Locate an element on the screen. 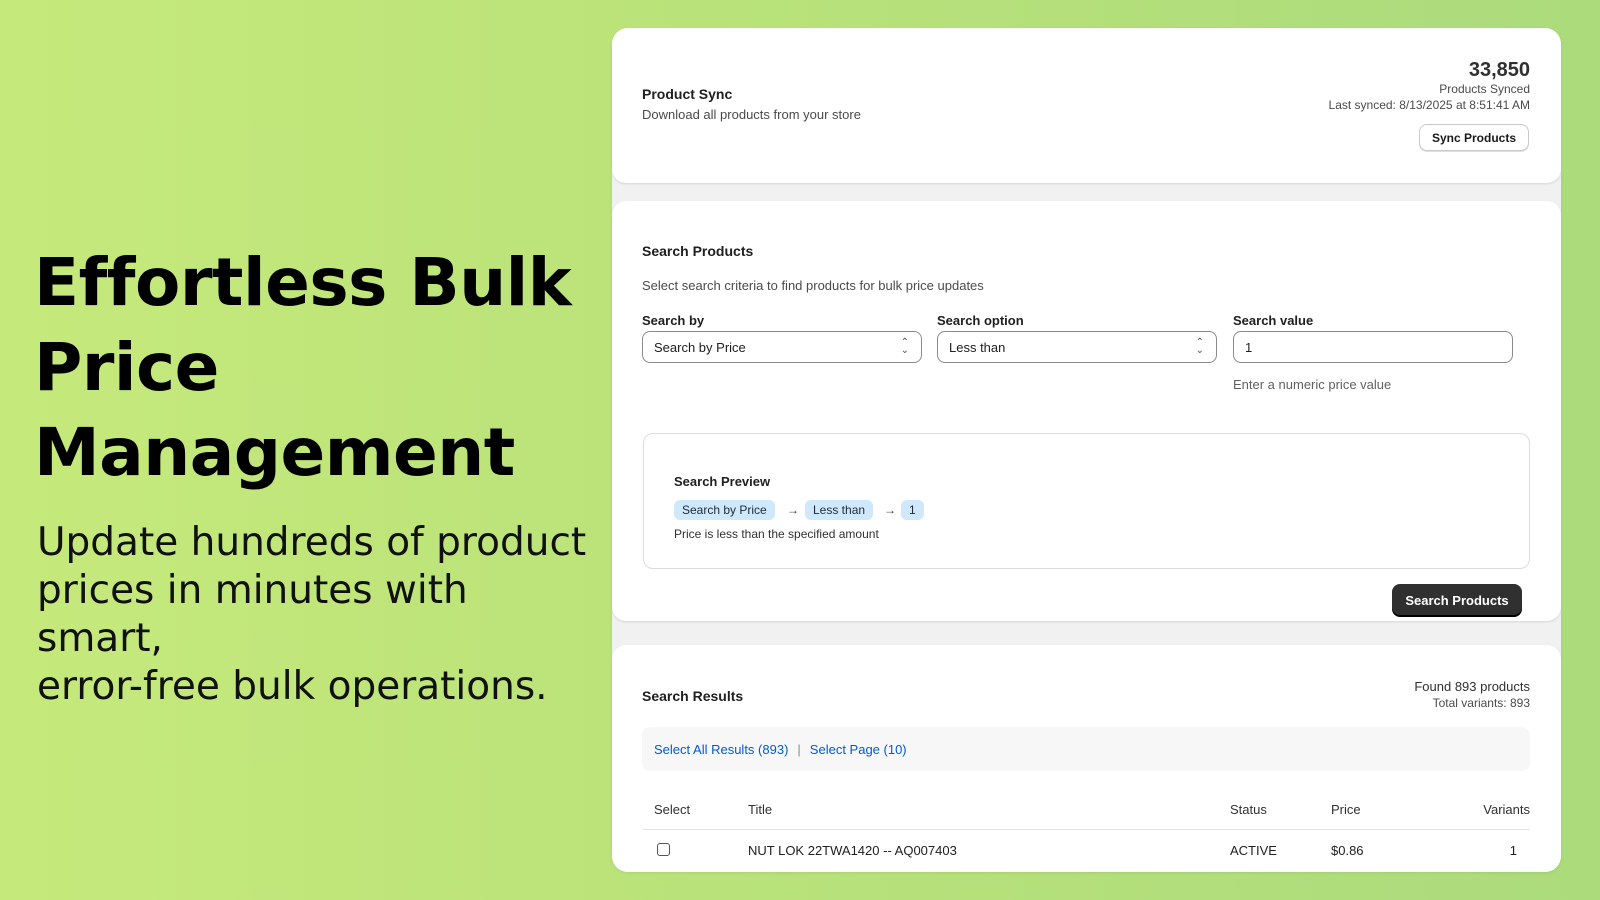 Image resolution: width=1600 pixels, height=900 pixels. row-variants: 1 is located at coordinates (1513, 850).